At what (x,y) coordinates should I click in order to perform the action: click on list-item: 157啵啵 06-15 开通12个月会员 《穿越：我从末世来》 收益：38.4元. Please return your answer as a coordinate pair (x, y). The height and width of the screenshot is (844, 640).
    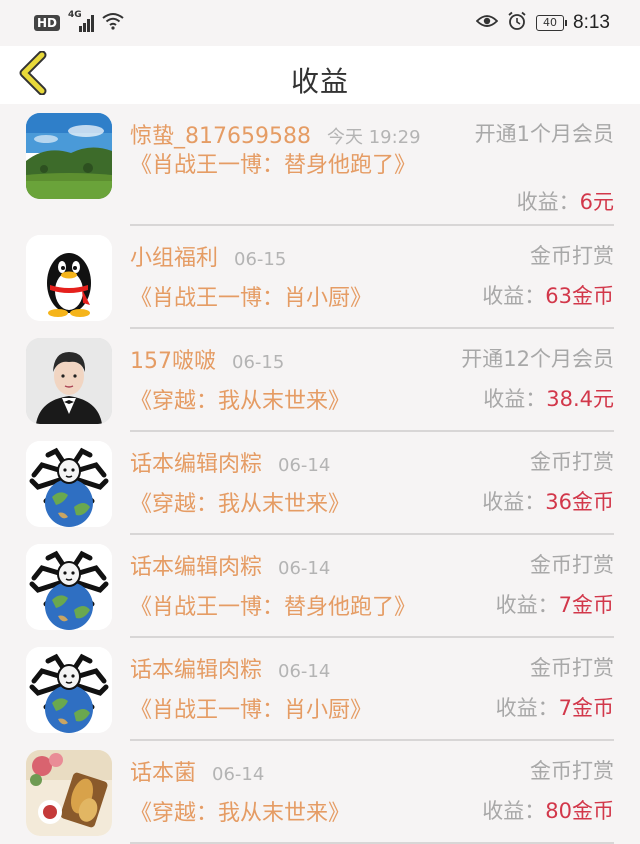
    Looking at the image, I should click on (320, 380).